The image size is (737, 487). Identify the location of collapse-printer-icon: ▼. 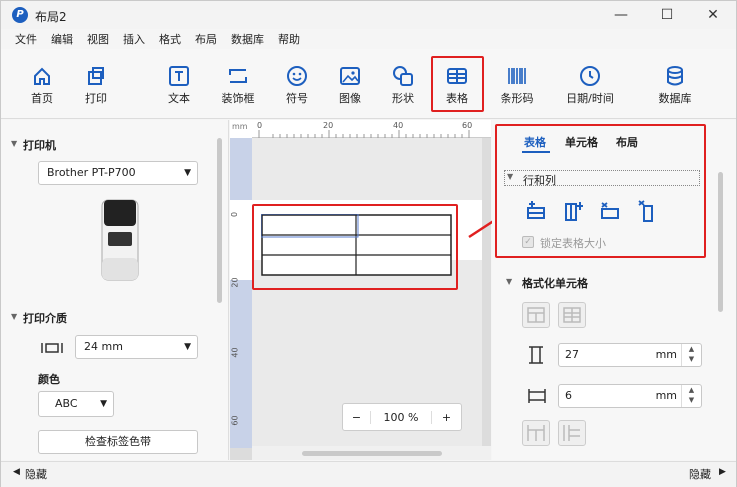
(14, 143).